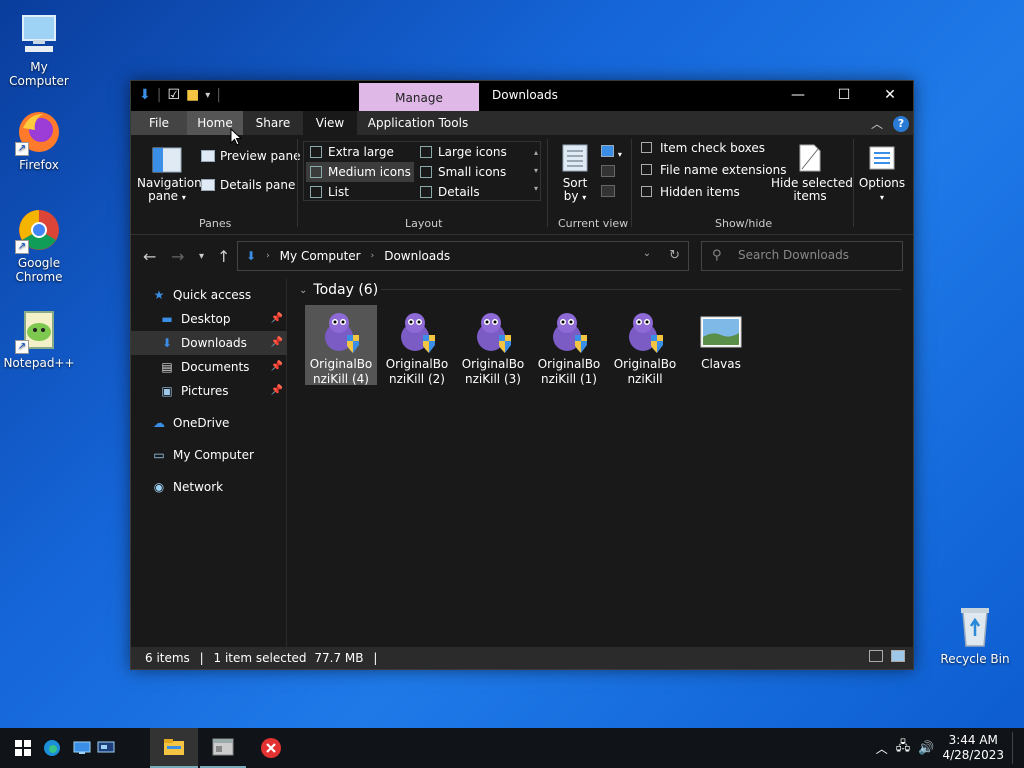 The height and width of the screenshot is (768, 1024). What do you see at coordinates (106, 748) in the screenshot?
I see `remote-desktop-button` at bounding box center [106, 748].